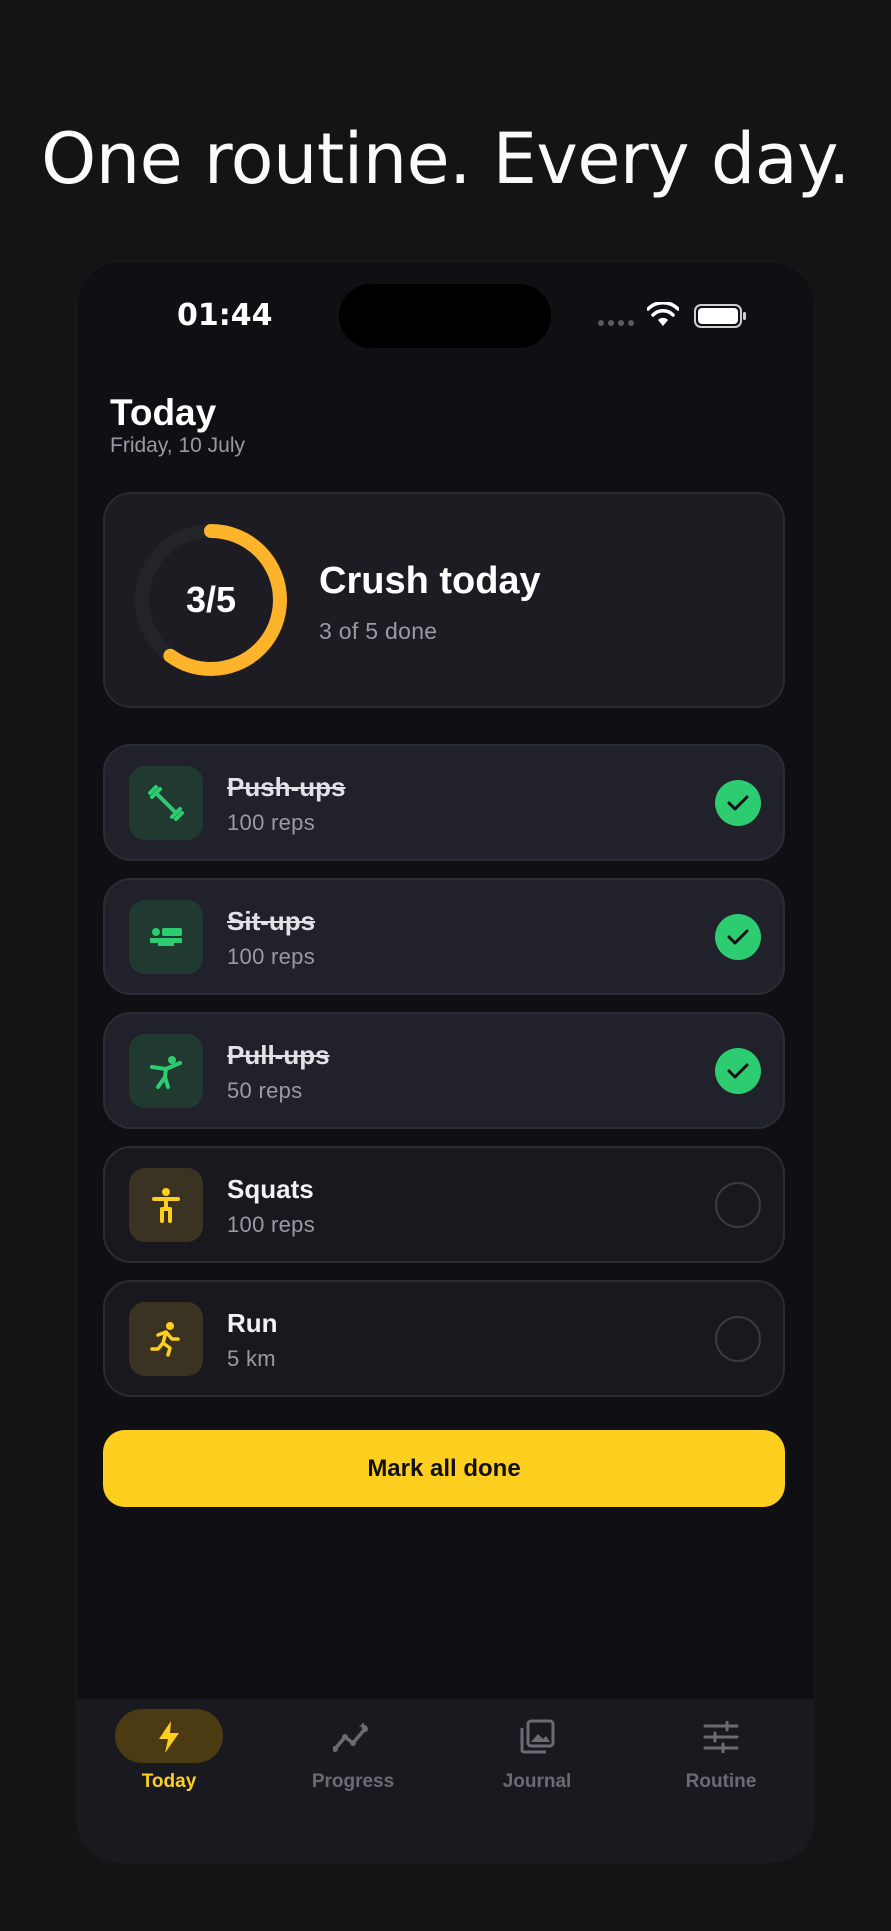  I want to click on task-row-sit-ups: Sit-ups 100 reps, so click(444, 936).